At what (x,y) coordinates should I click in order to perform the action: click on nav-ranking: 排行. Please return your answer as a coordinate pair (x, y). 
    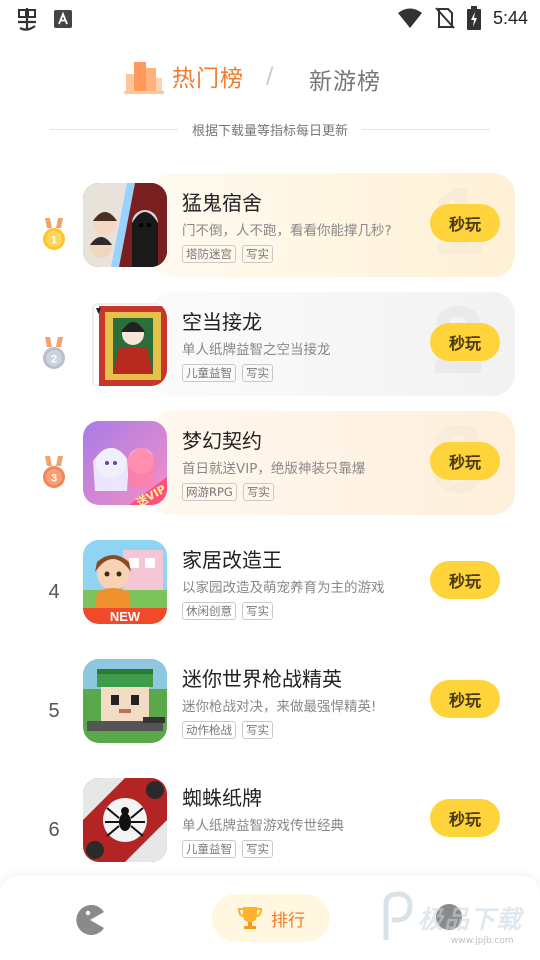
    Looking at the image, I should click on (271, 918).